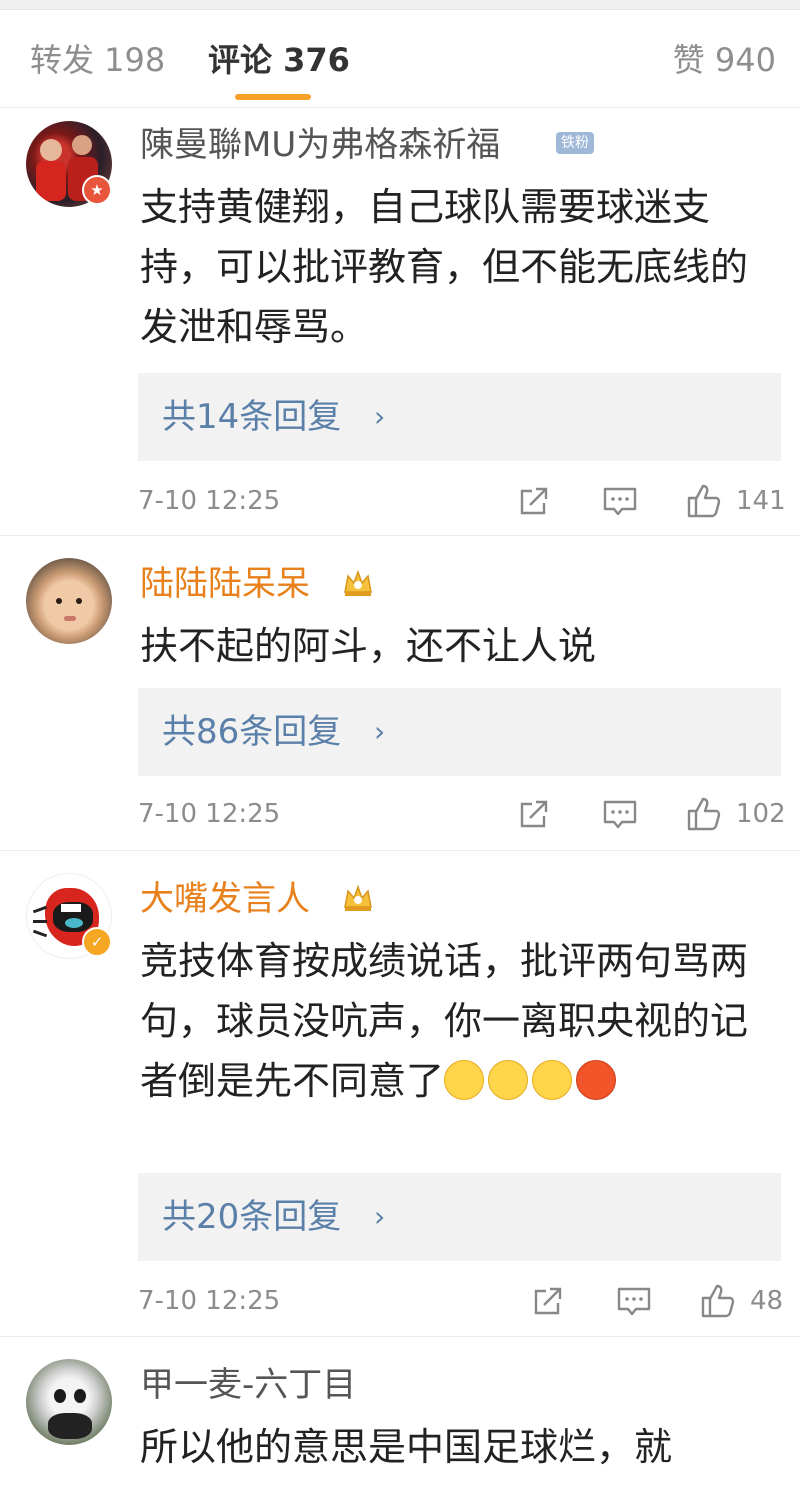 The height and width of the screenshot is (1488, 800). What do you see at coordinates (252, 417) in the screenshot?
I see `replies-count: 共14条回复` at bounding box center [252, 417].